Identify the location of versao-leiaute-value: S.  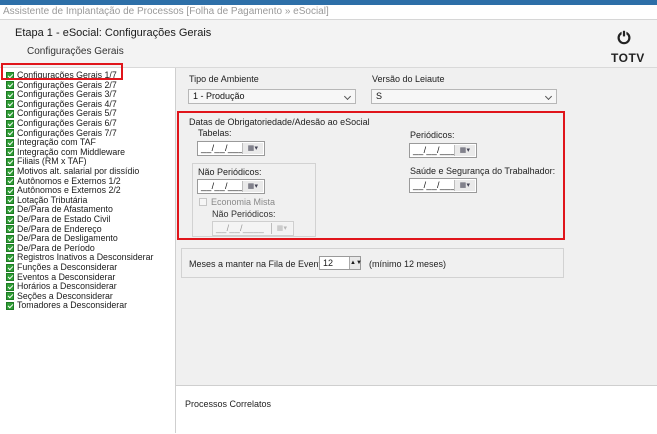
(379, 96).